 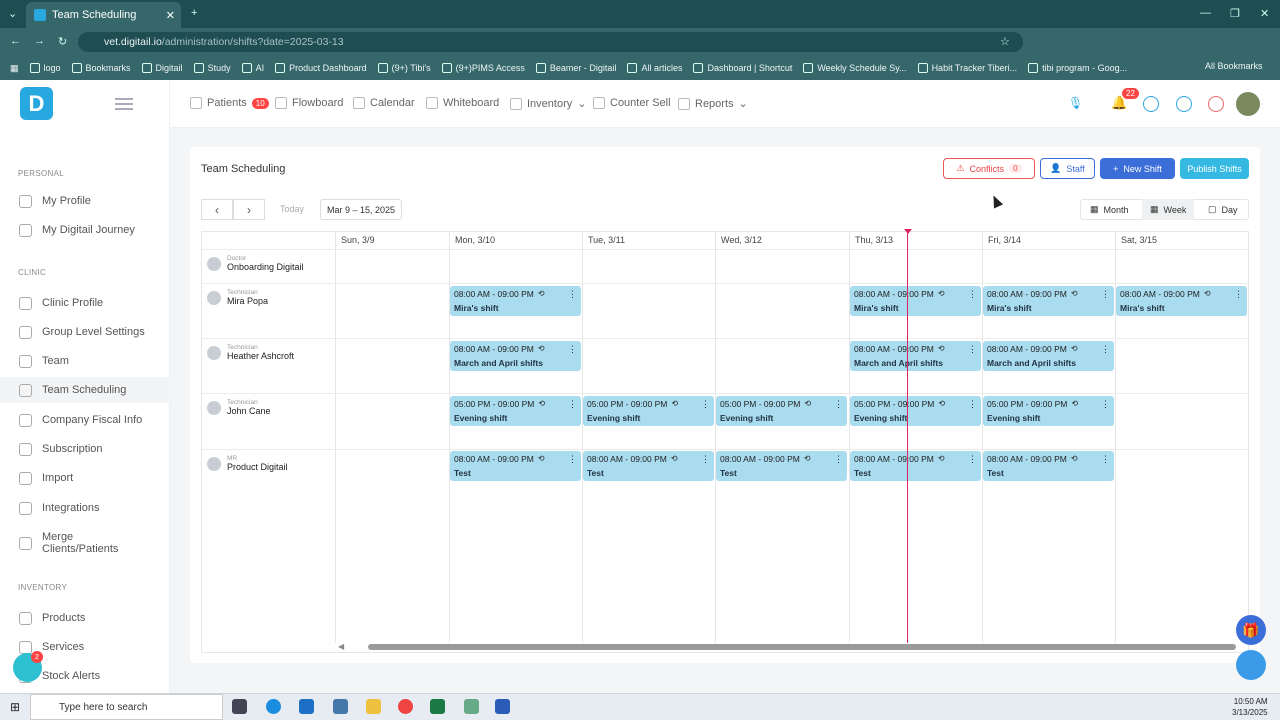 What do you see at coordinates (483, 68) in the screenshot?
I see `bookmark-item: (9+)PIMS Access` at bounding box center [483, 68].